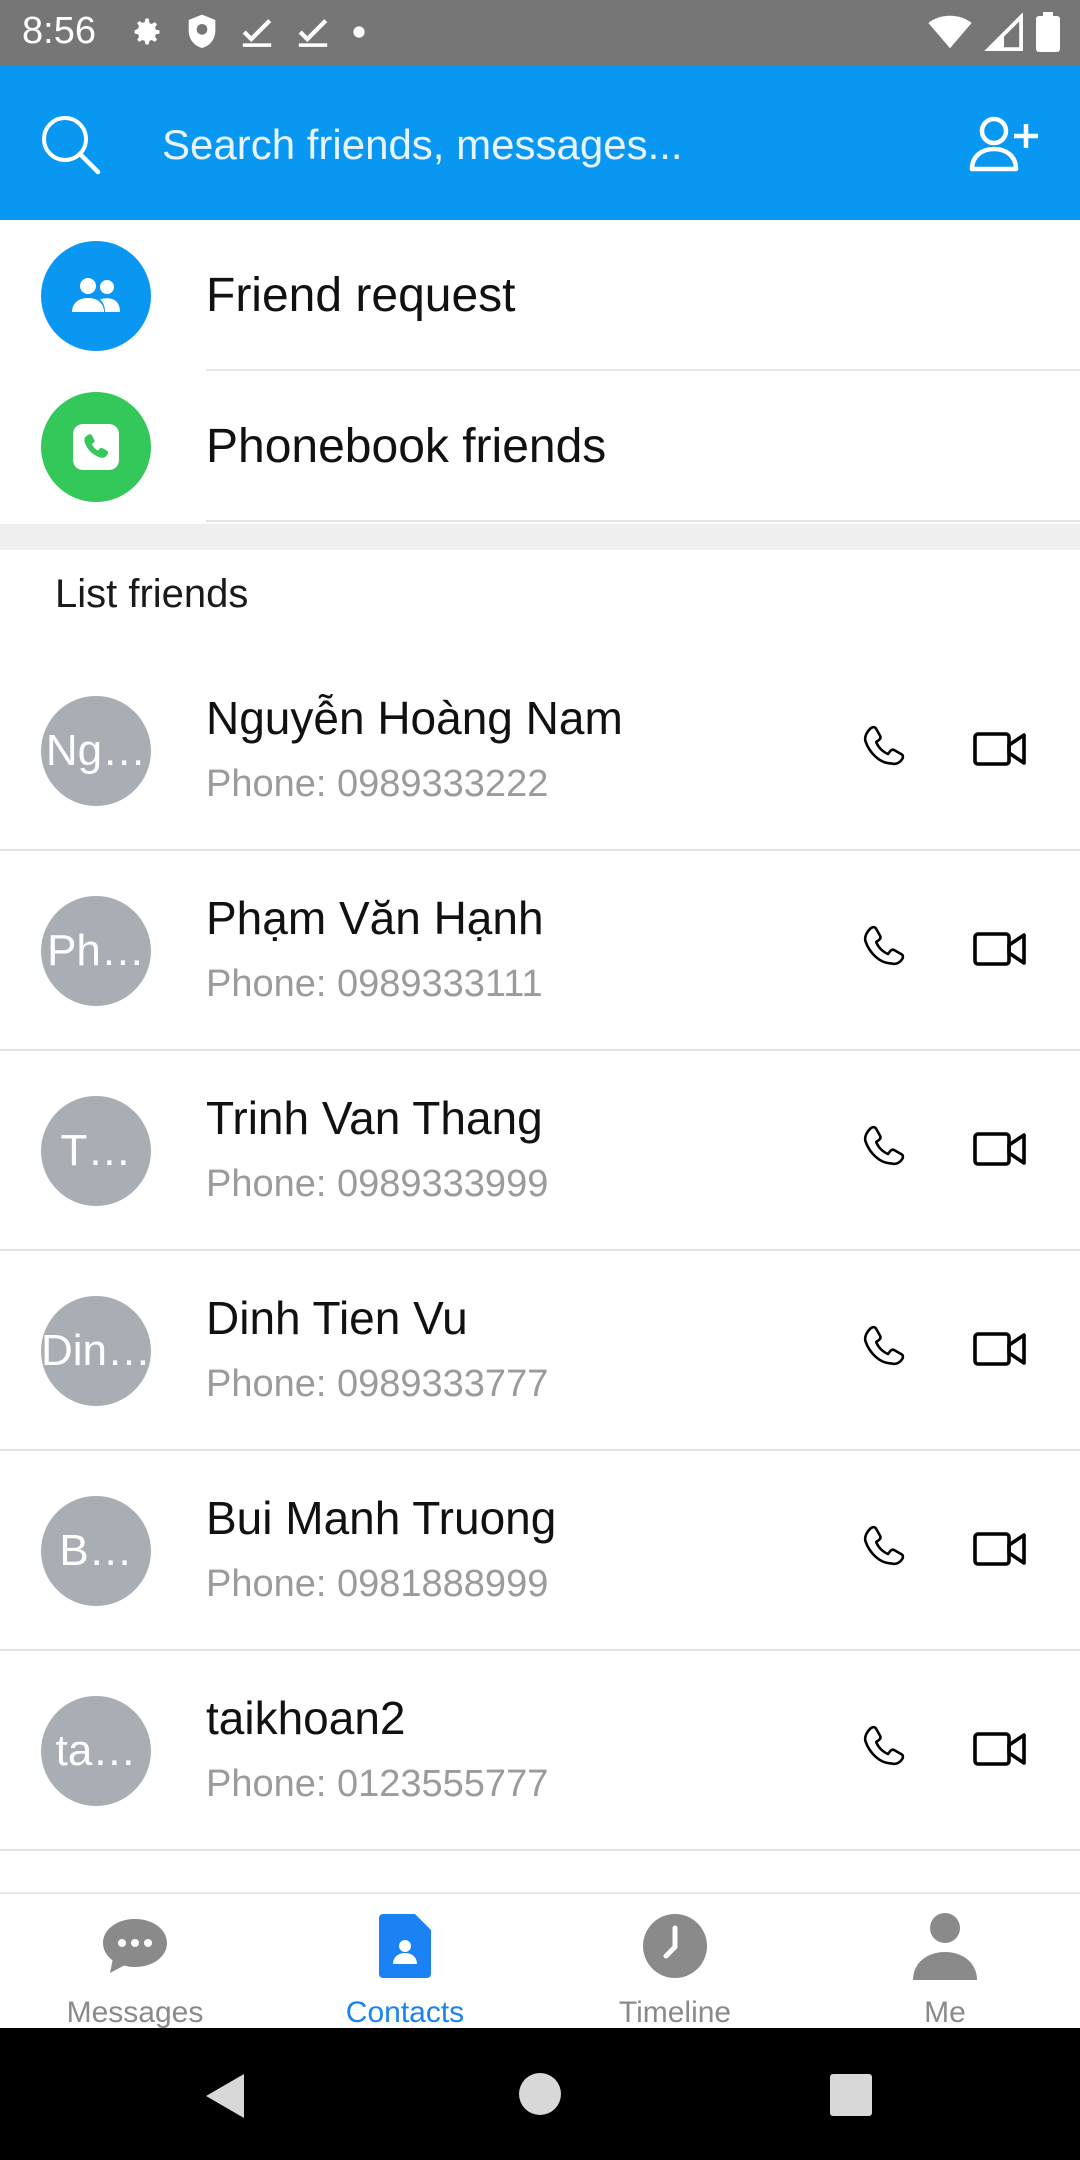 This screenshot has width=1080, height=2160. Describe the element at coordinates (377, 1784) in the screenshot. I see `friend-phone: Phone: 0123555777` at that location.